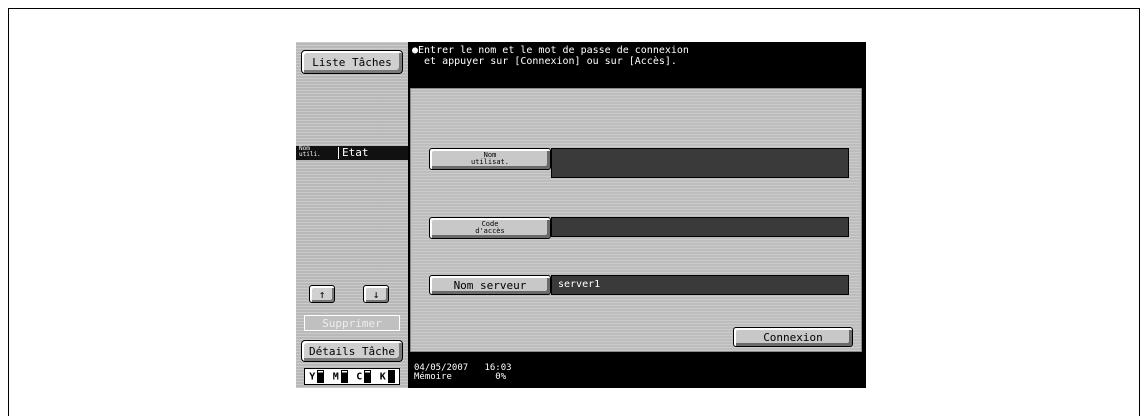 This screenshot has height=418, width=1144. I want to click on col-nom-utili: Nom utili., so click(310, 151).